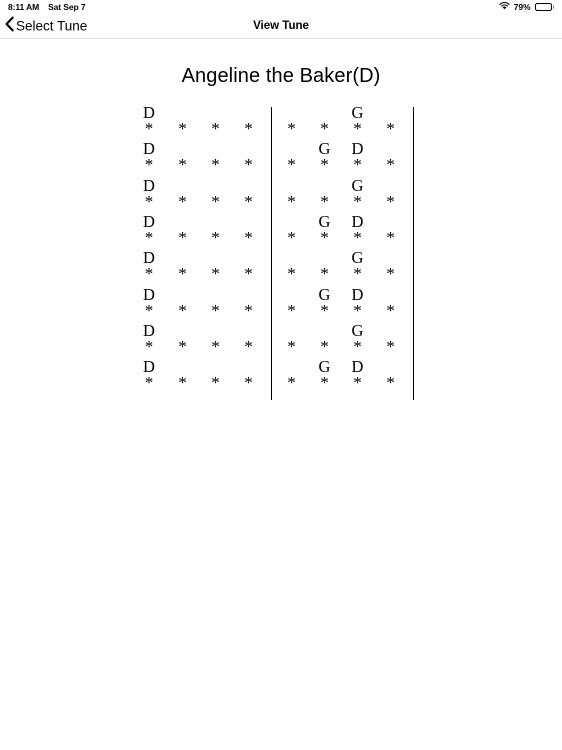  Describe the element at coordinates (52, 26) in the screenshot. I see `back-button-label: Select Tune` at that location.